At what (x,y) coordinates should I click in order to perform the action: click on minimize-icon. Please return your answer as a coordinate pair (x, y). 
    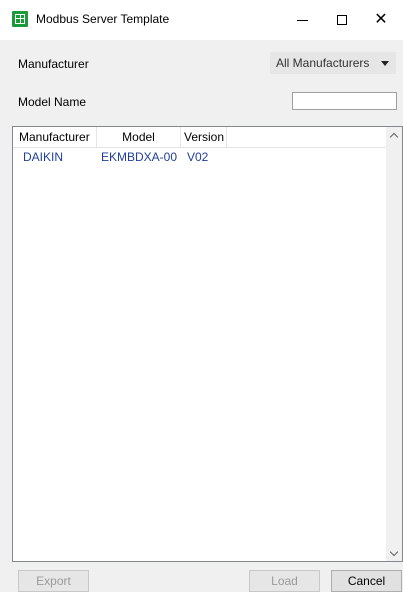
    Looking at the image, I should click on (302, 20).